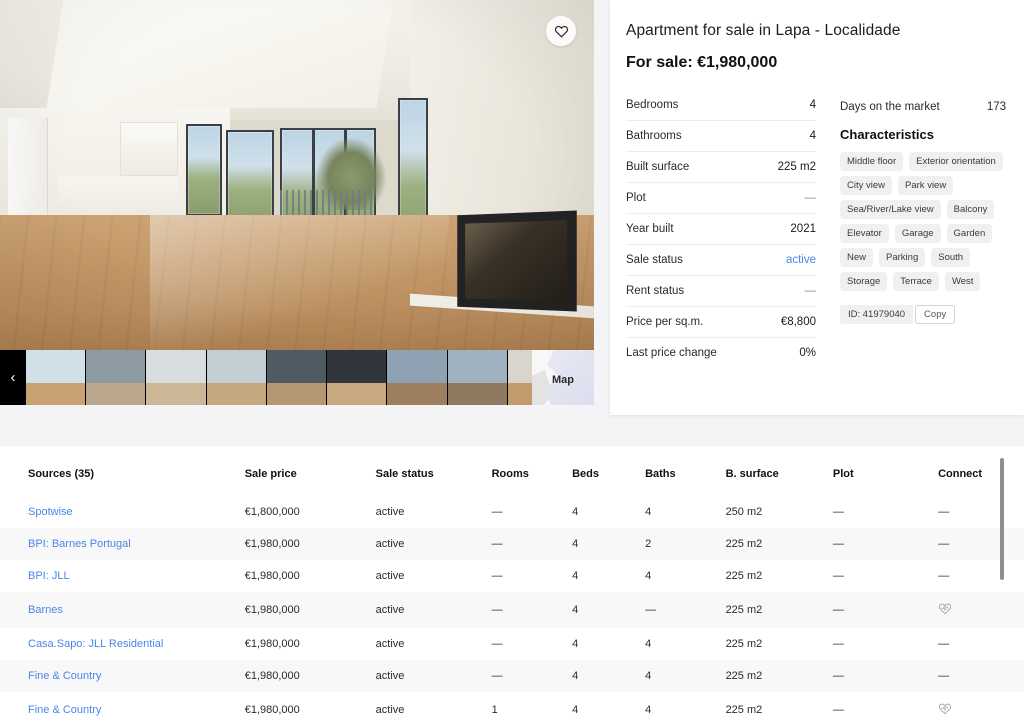 The height and width of the screenshot is (724, 1024). I want to click on spec-row: Bedrooms 4, so click(721, 105).